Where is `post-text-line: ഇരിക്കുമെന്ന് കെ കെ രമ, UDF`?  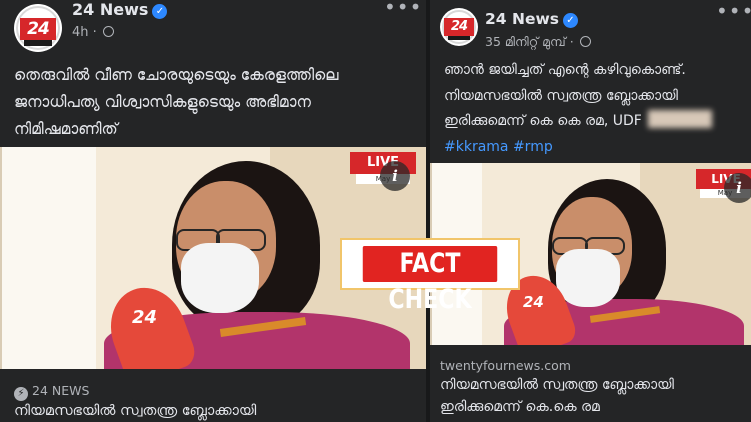 post-text-line: ഇരിക്കുമെന്ന് കെ കെ രമ, UDF is located at coordinates (597, 122).